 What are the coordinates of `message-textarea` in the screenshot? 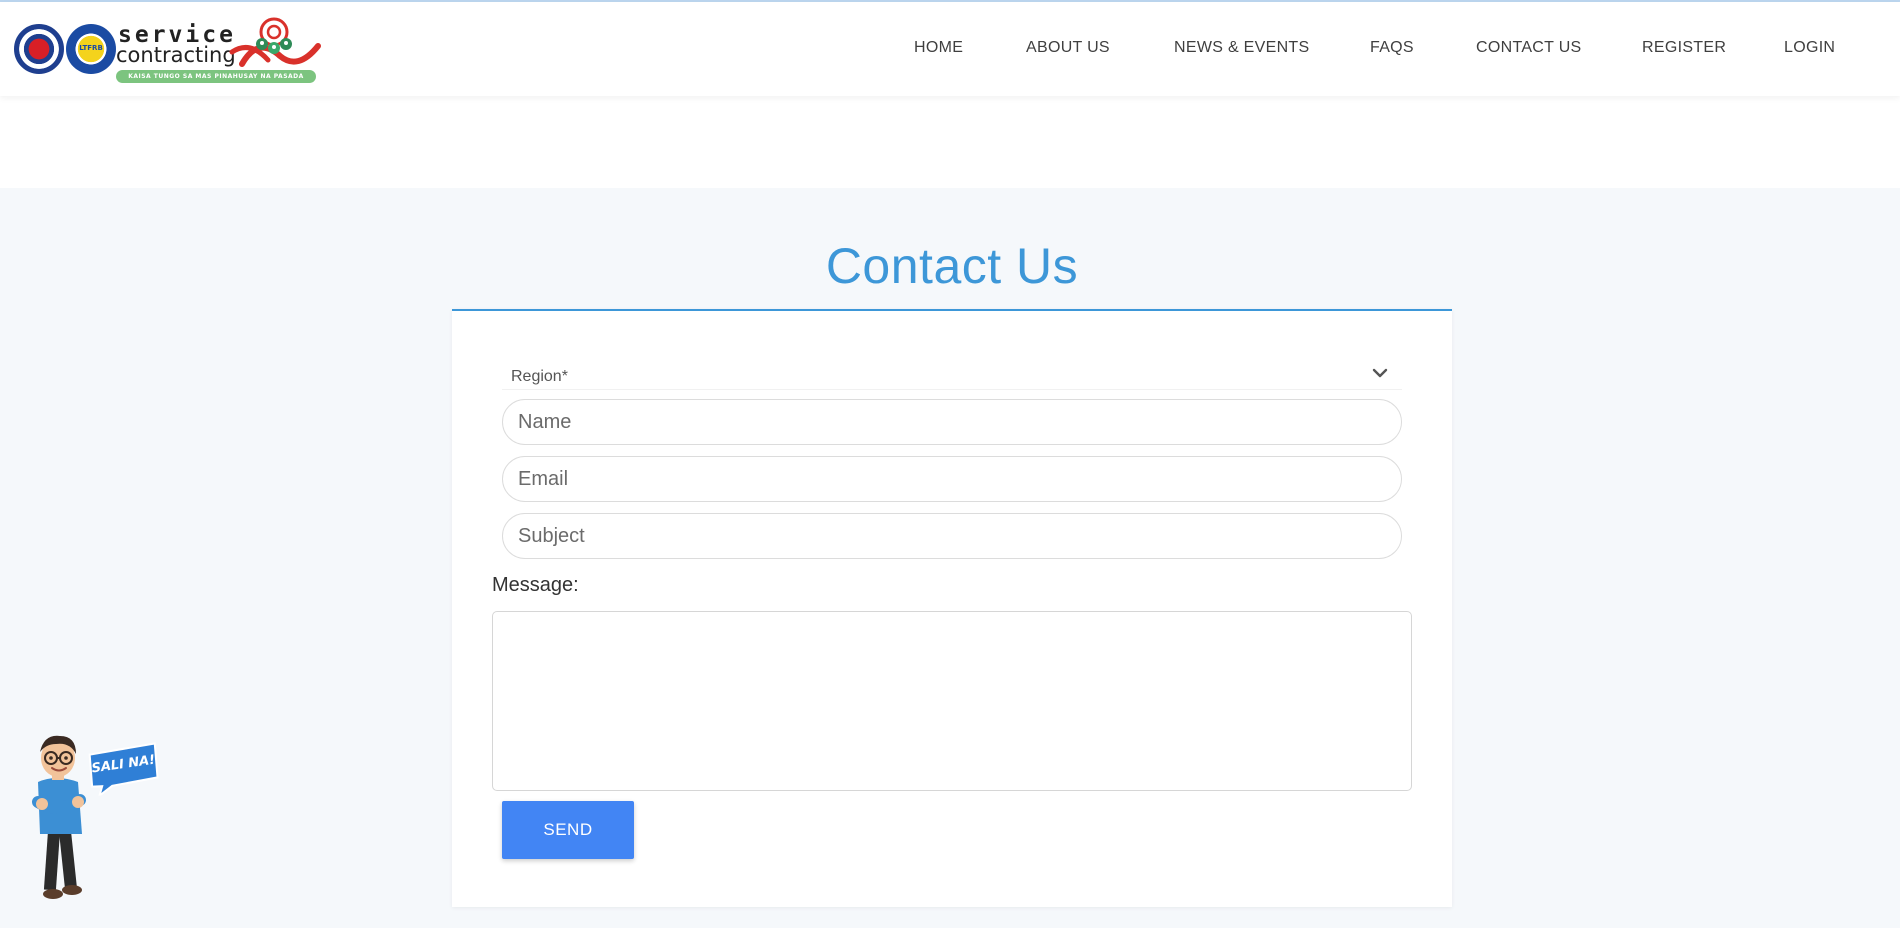 It's located at (952, 701).